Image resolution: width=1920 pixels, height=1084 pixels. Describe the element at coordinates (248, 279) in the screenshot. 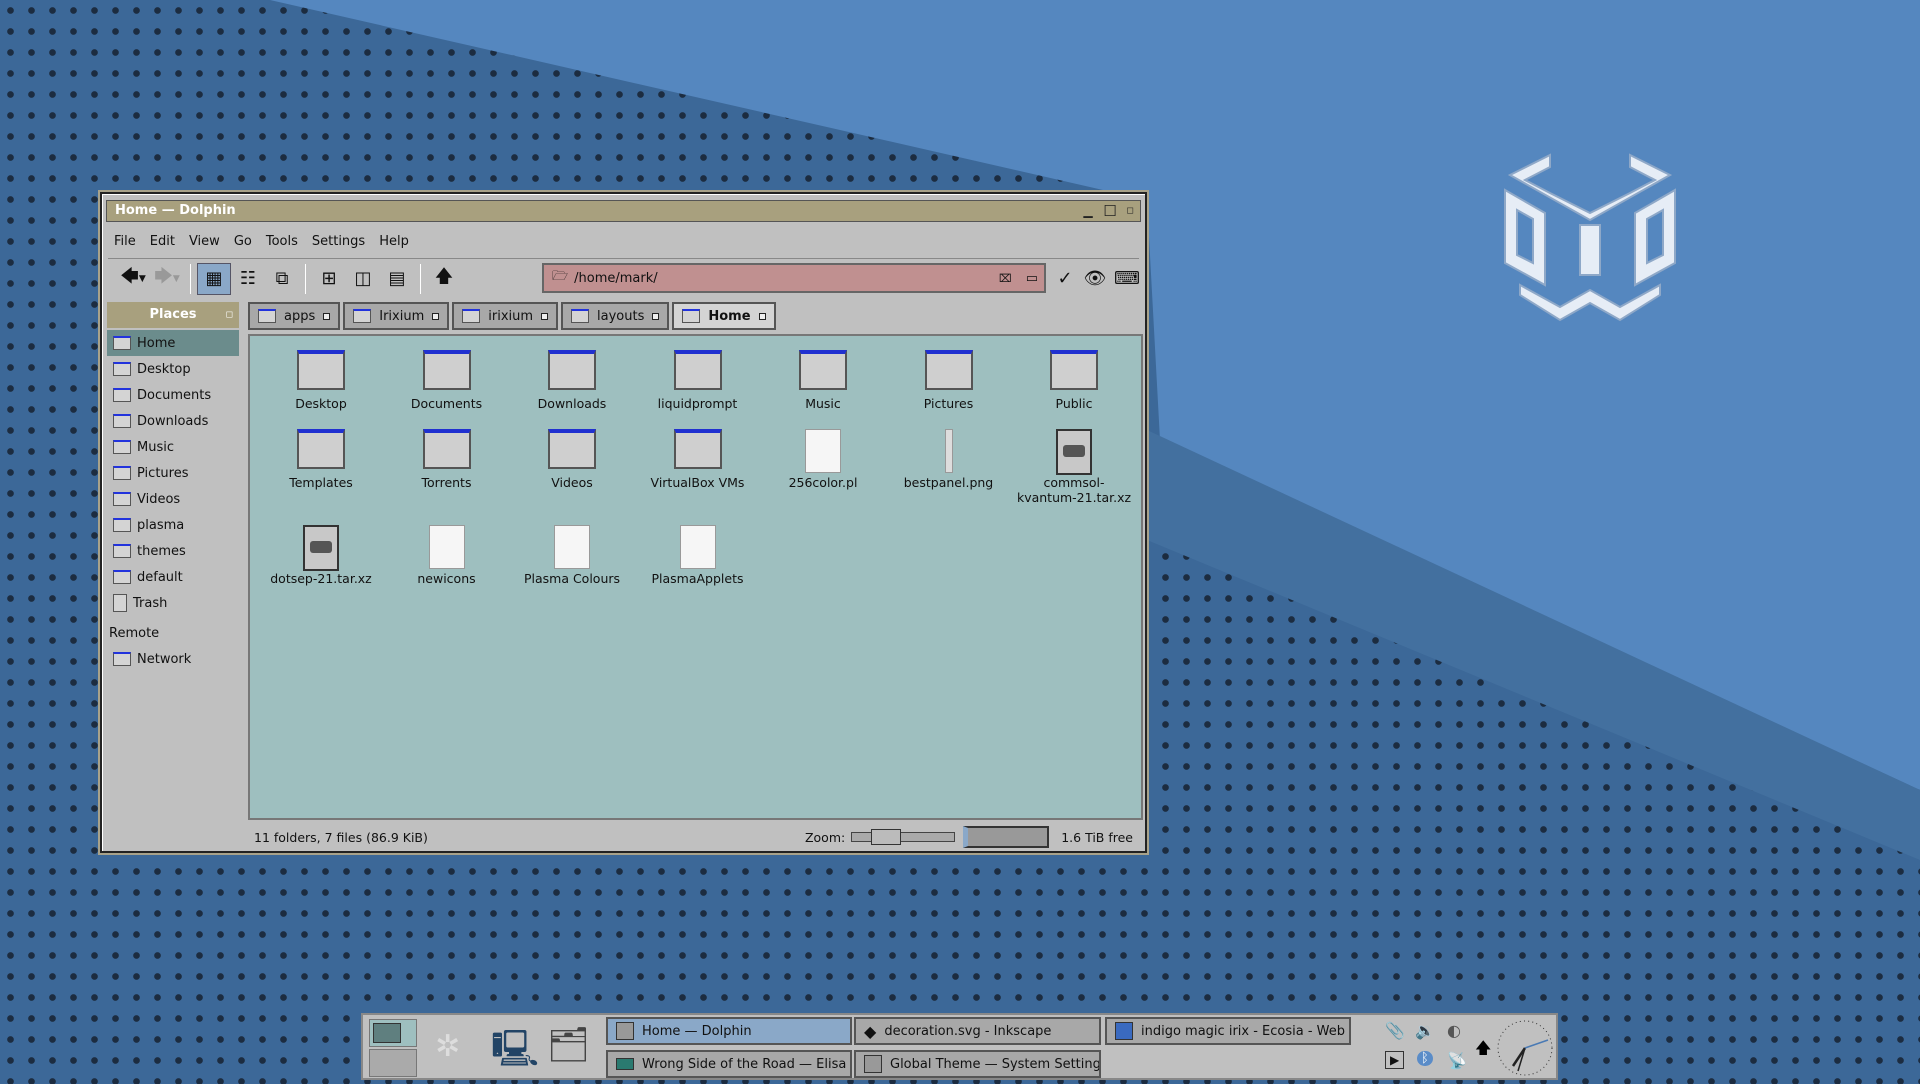

I see `compact-view-button: ☷` at that location.